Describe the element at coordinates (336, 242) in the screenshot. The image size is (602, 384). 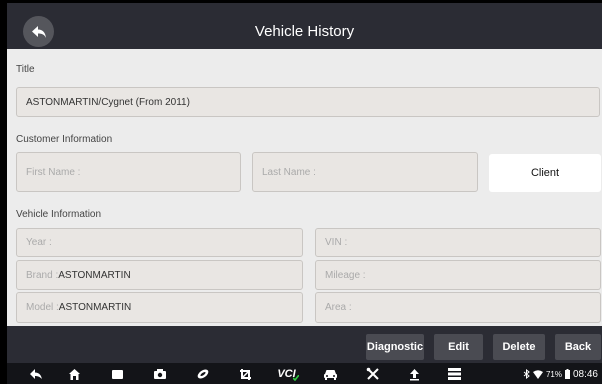
I see `vin-label: VIN :` at that location.